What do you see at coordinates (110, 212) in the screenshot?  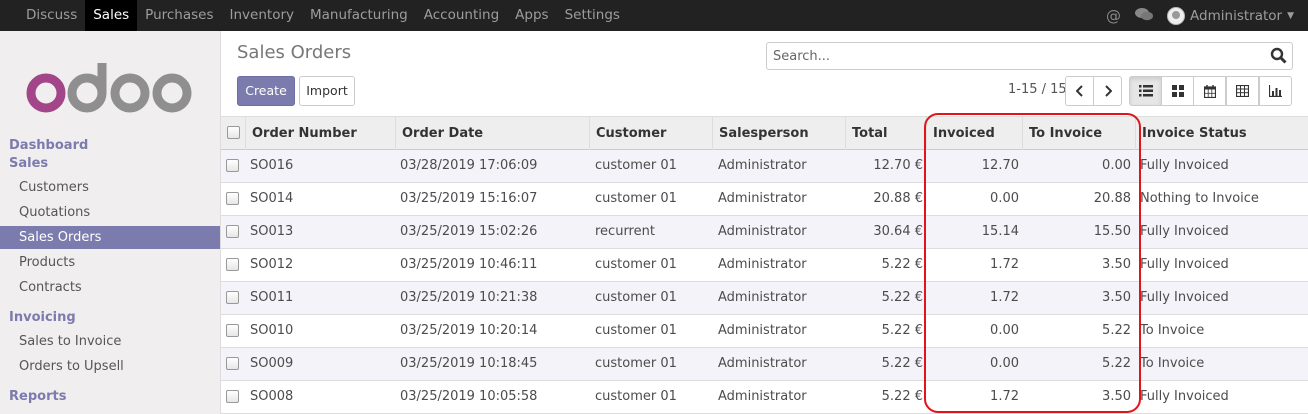 I see `sidebar-item-quotations: Quotations` at bounding box center [110, 212].